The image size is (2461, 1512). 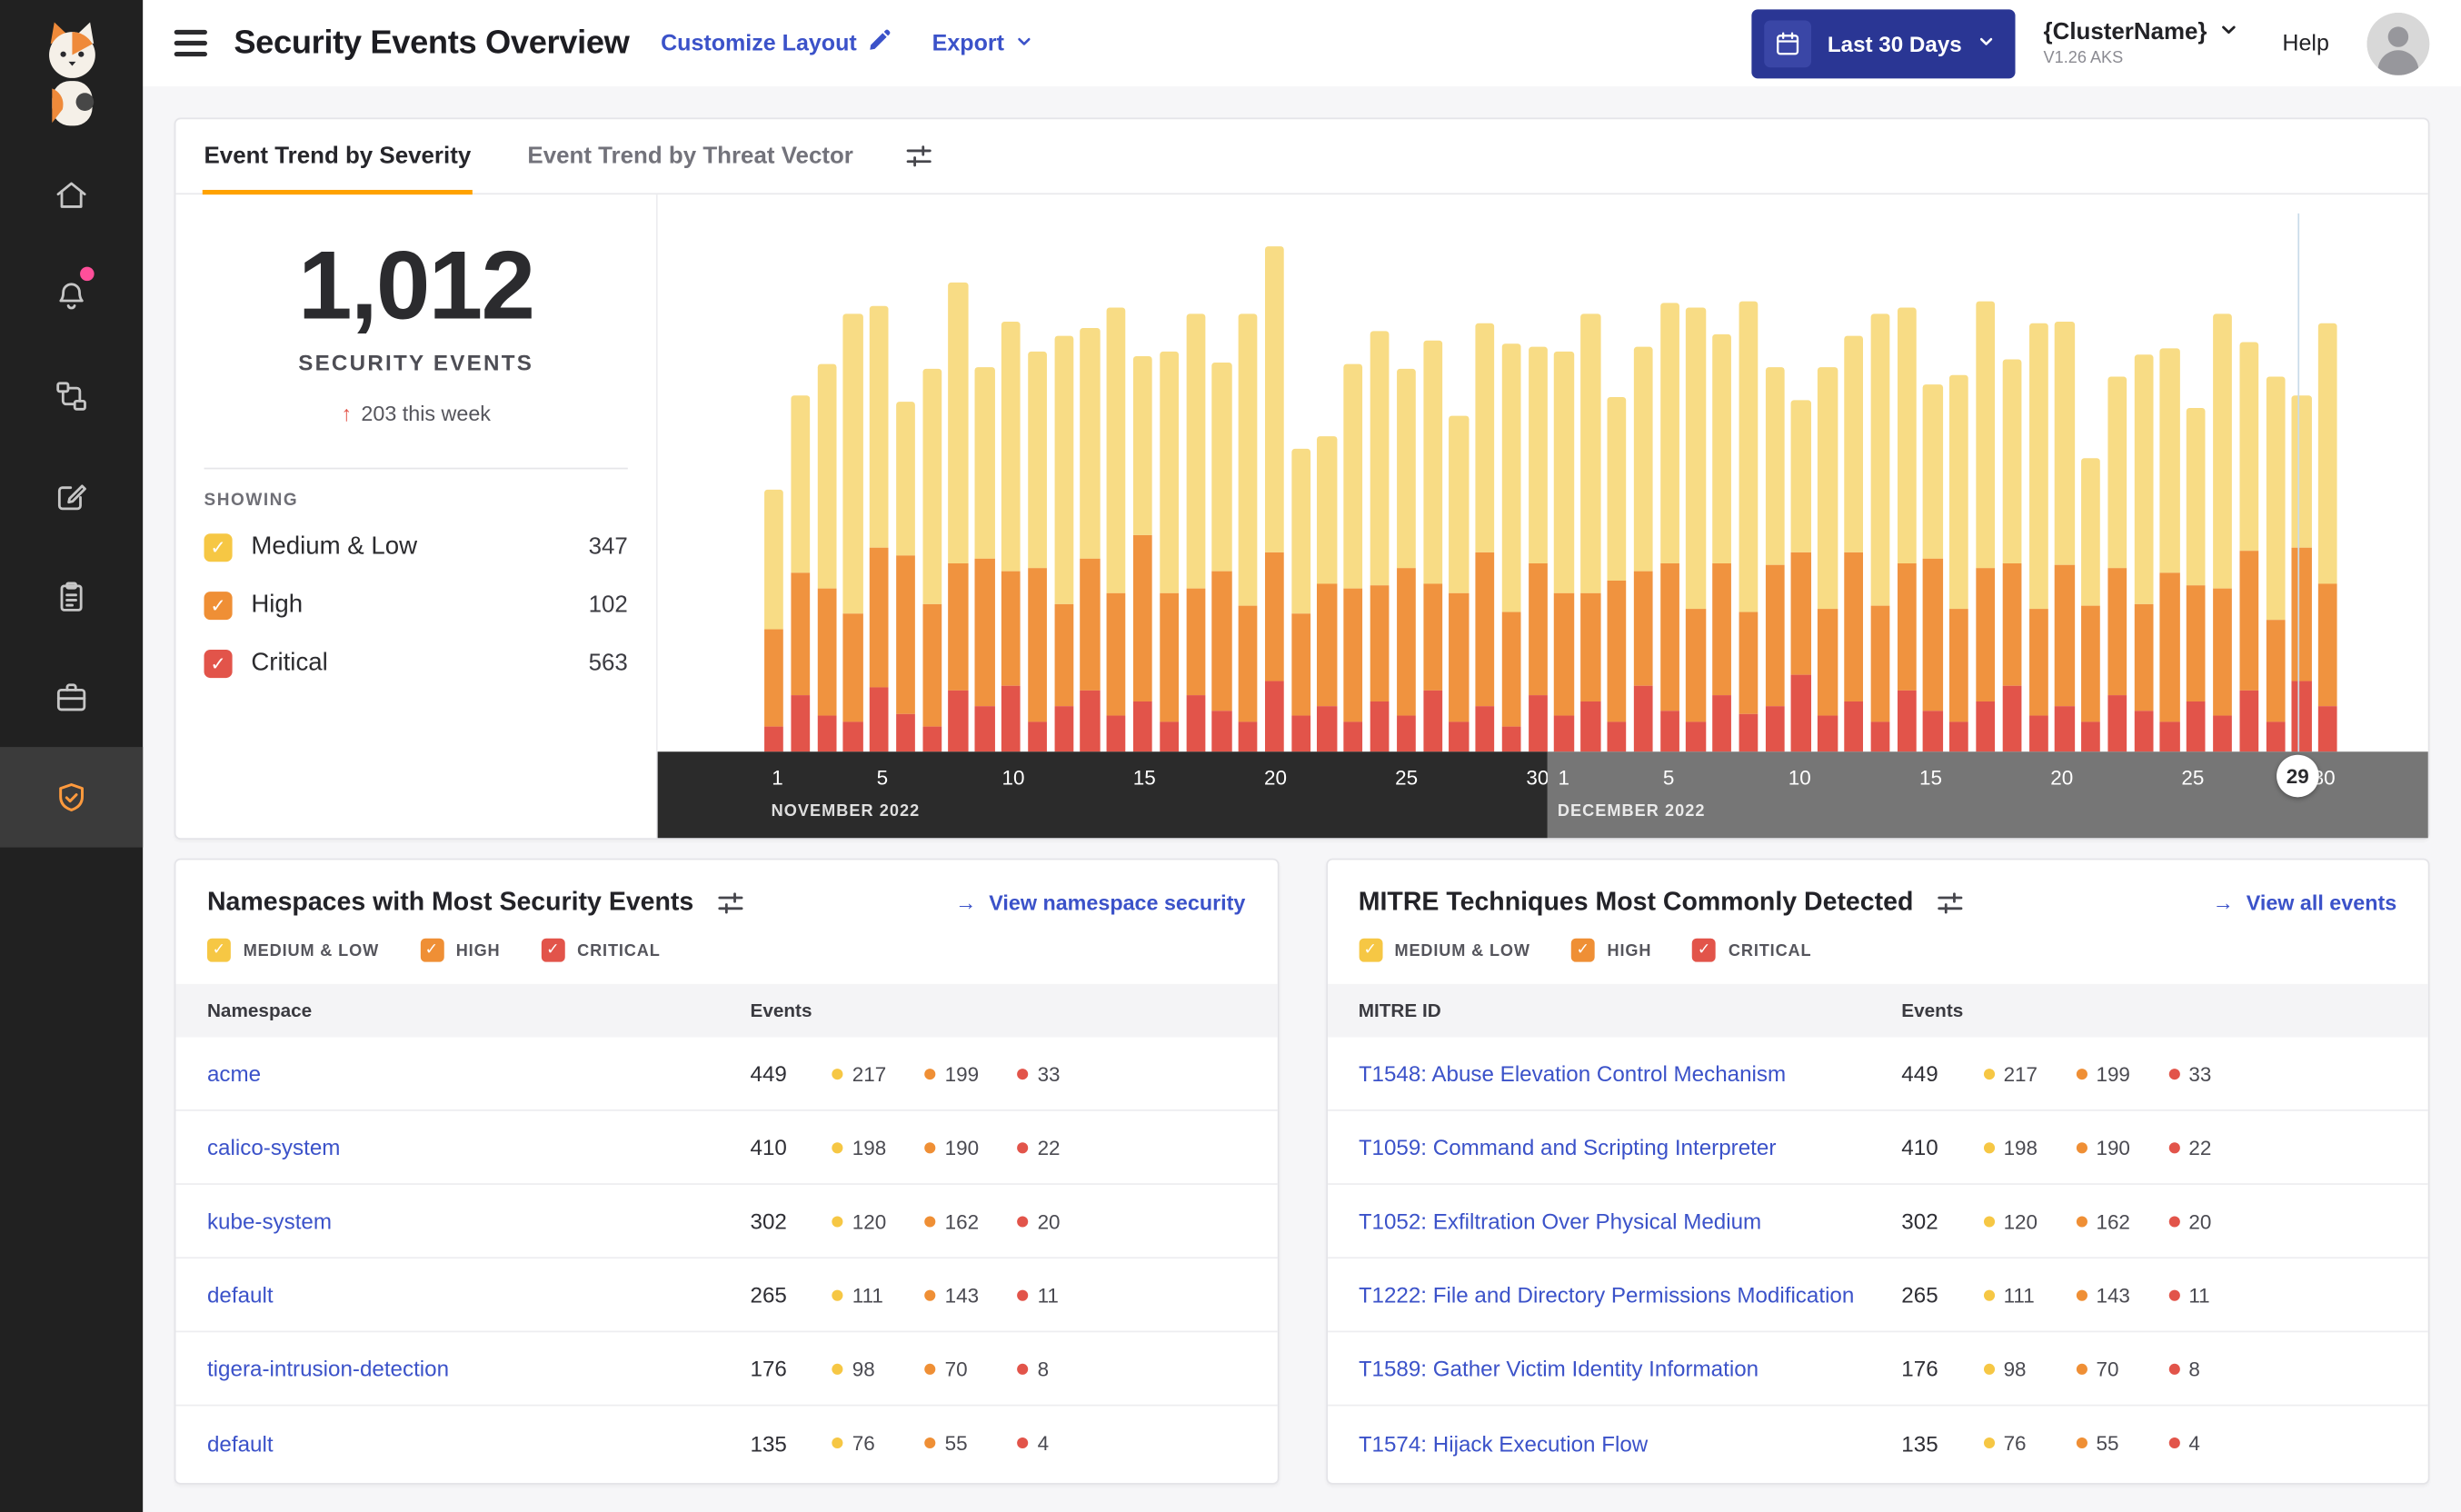 What do you see at coordinates (982, 43) in the screenshot?
I see `export-button: Export` at bounding box center [982, 43].